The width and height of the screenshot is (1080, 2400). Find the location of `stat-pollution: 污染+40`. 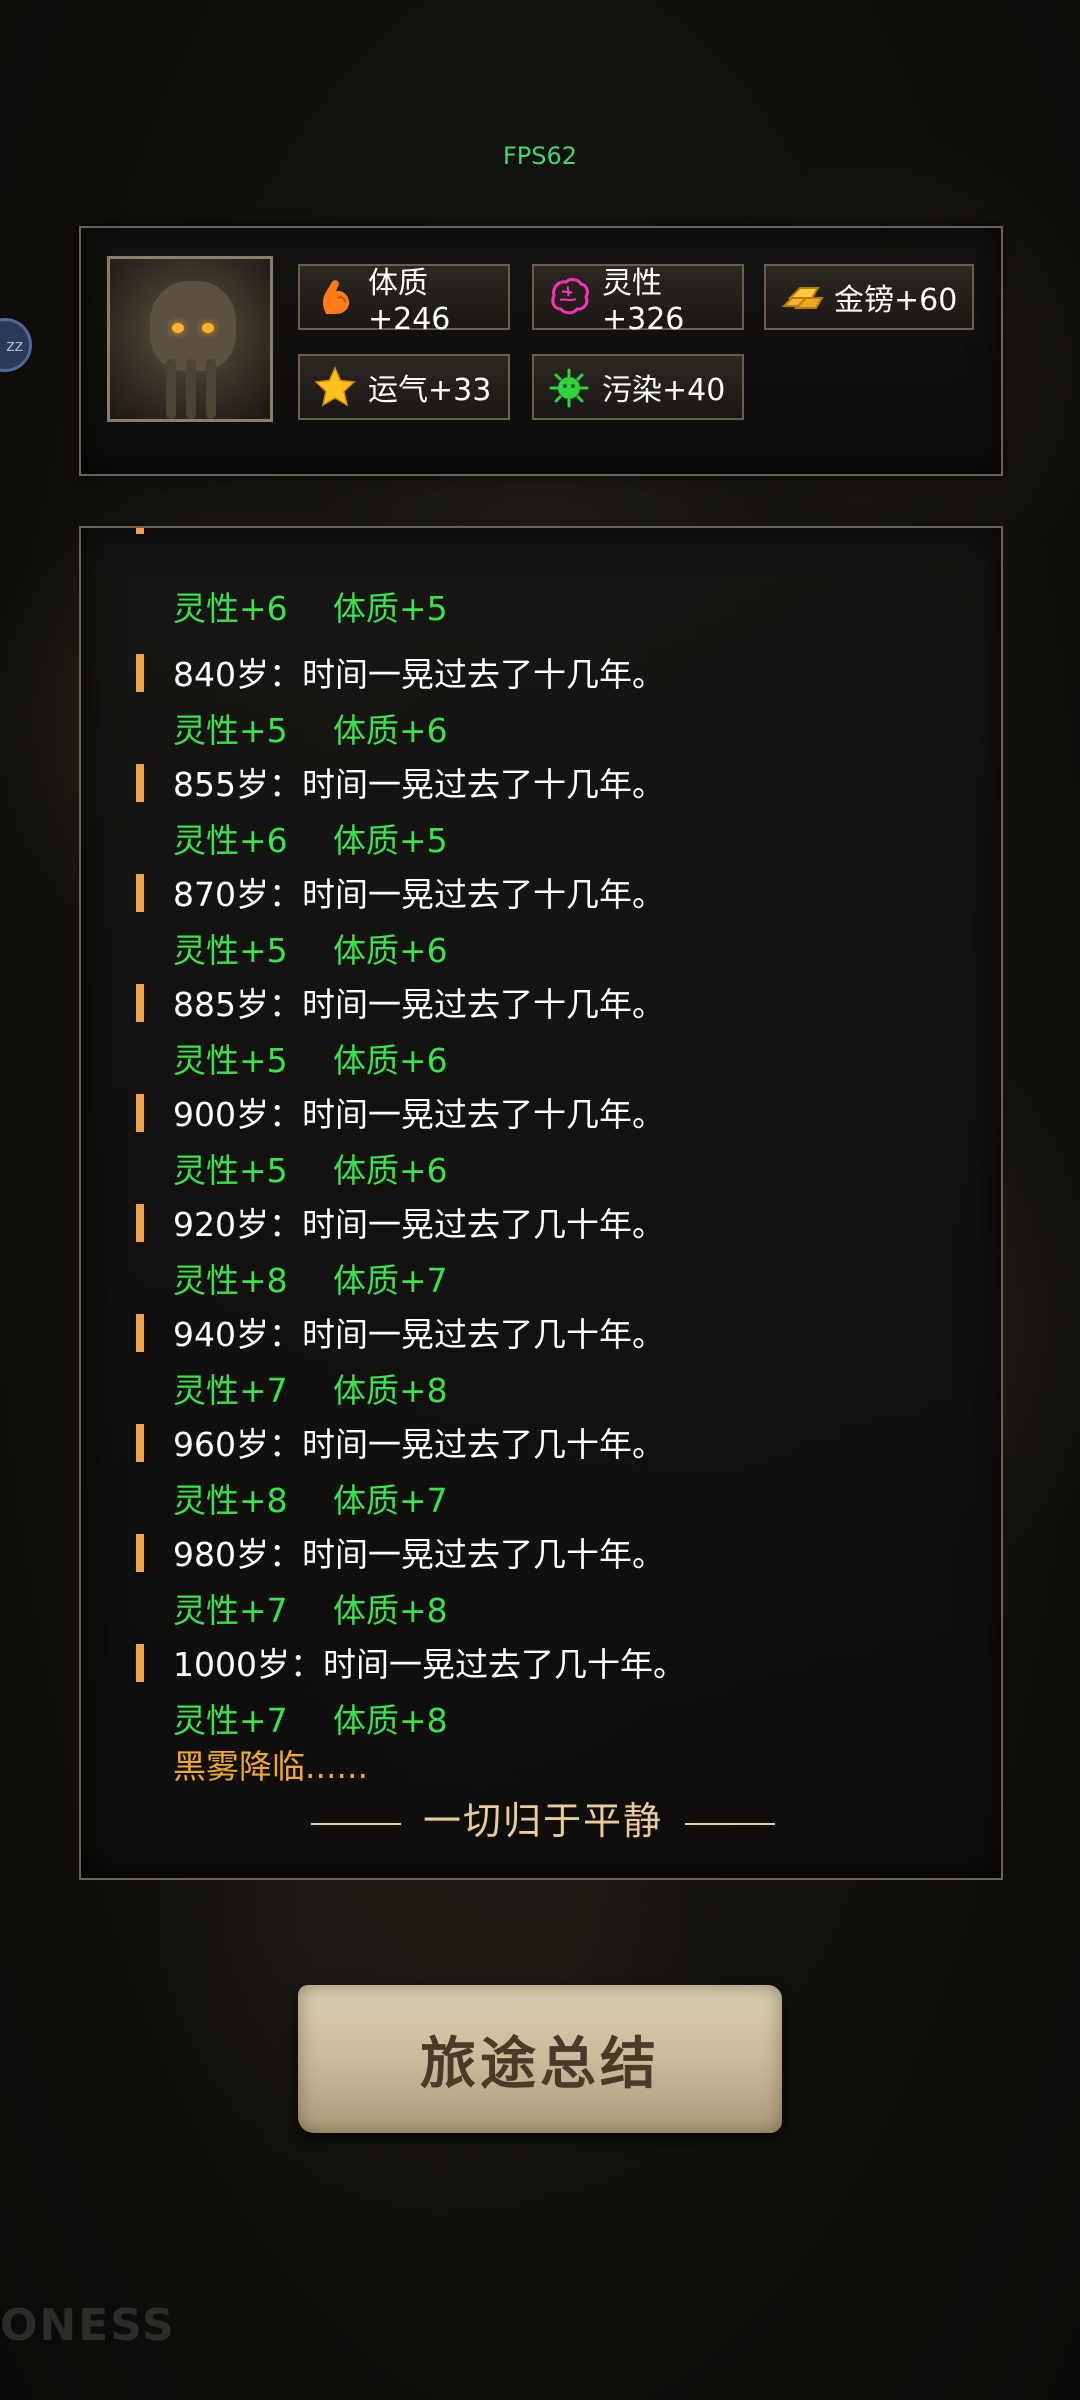

stat-pollution: 污染+40 is located at coordinates (638, 387).